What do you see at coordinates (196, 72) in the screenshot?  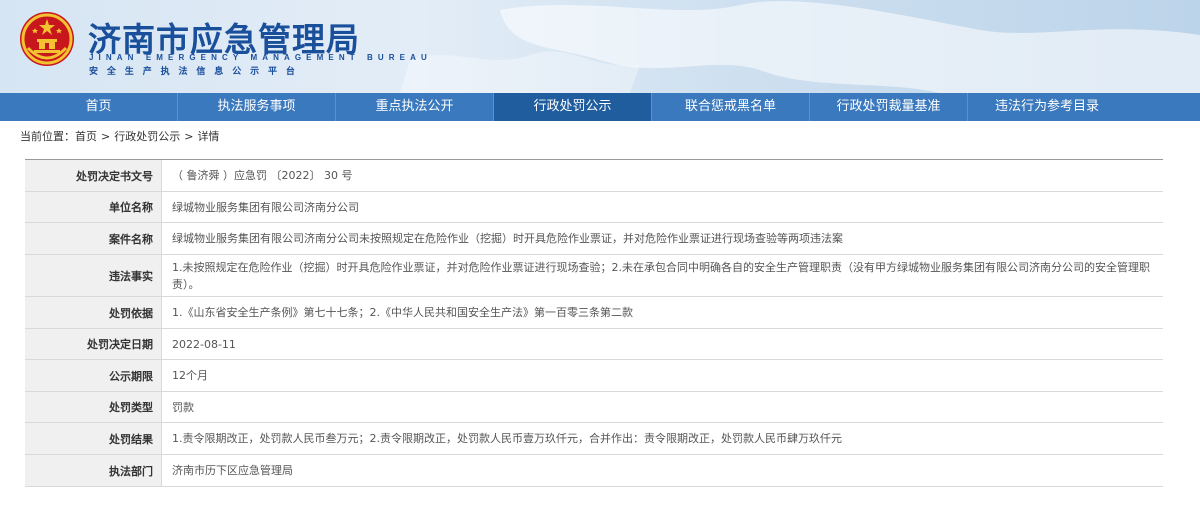 I see `site-subtitle: 安全生产执法信息公示平台` at bounding box center [196, 72].